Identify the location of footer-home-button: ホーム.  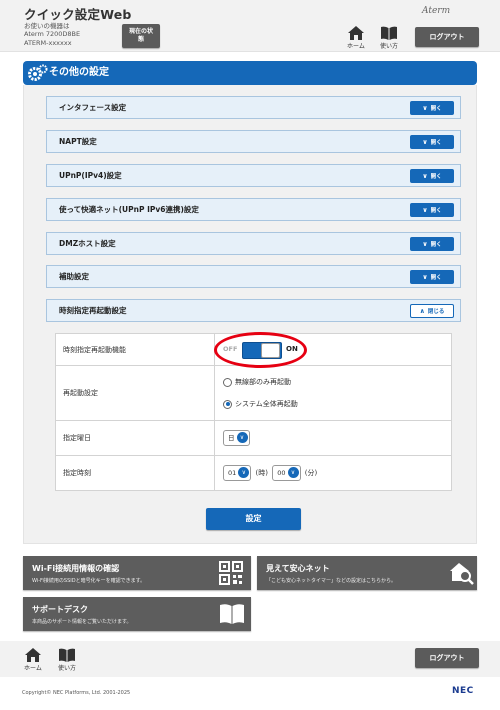
(33, 660).